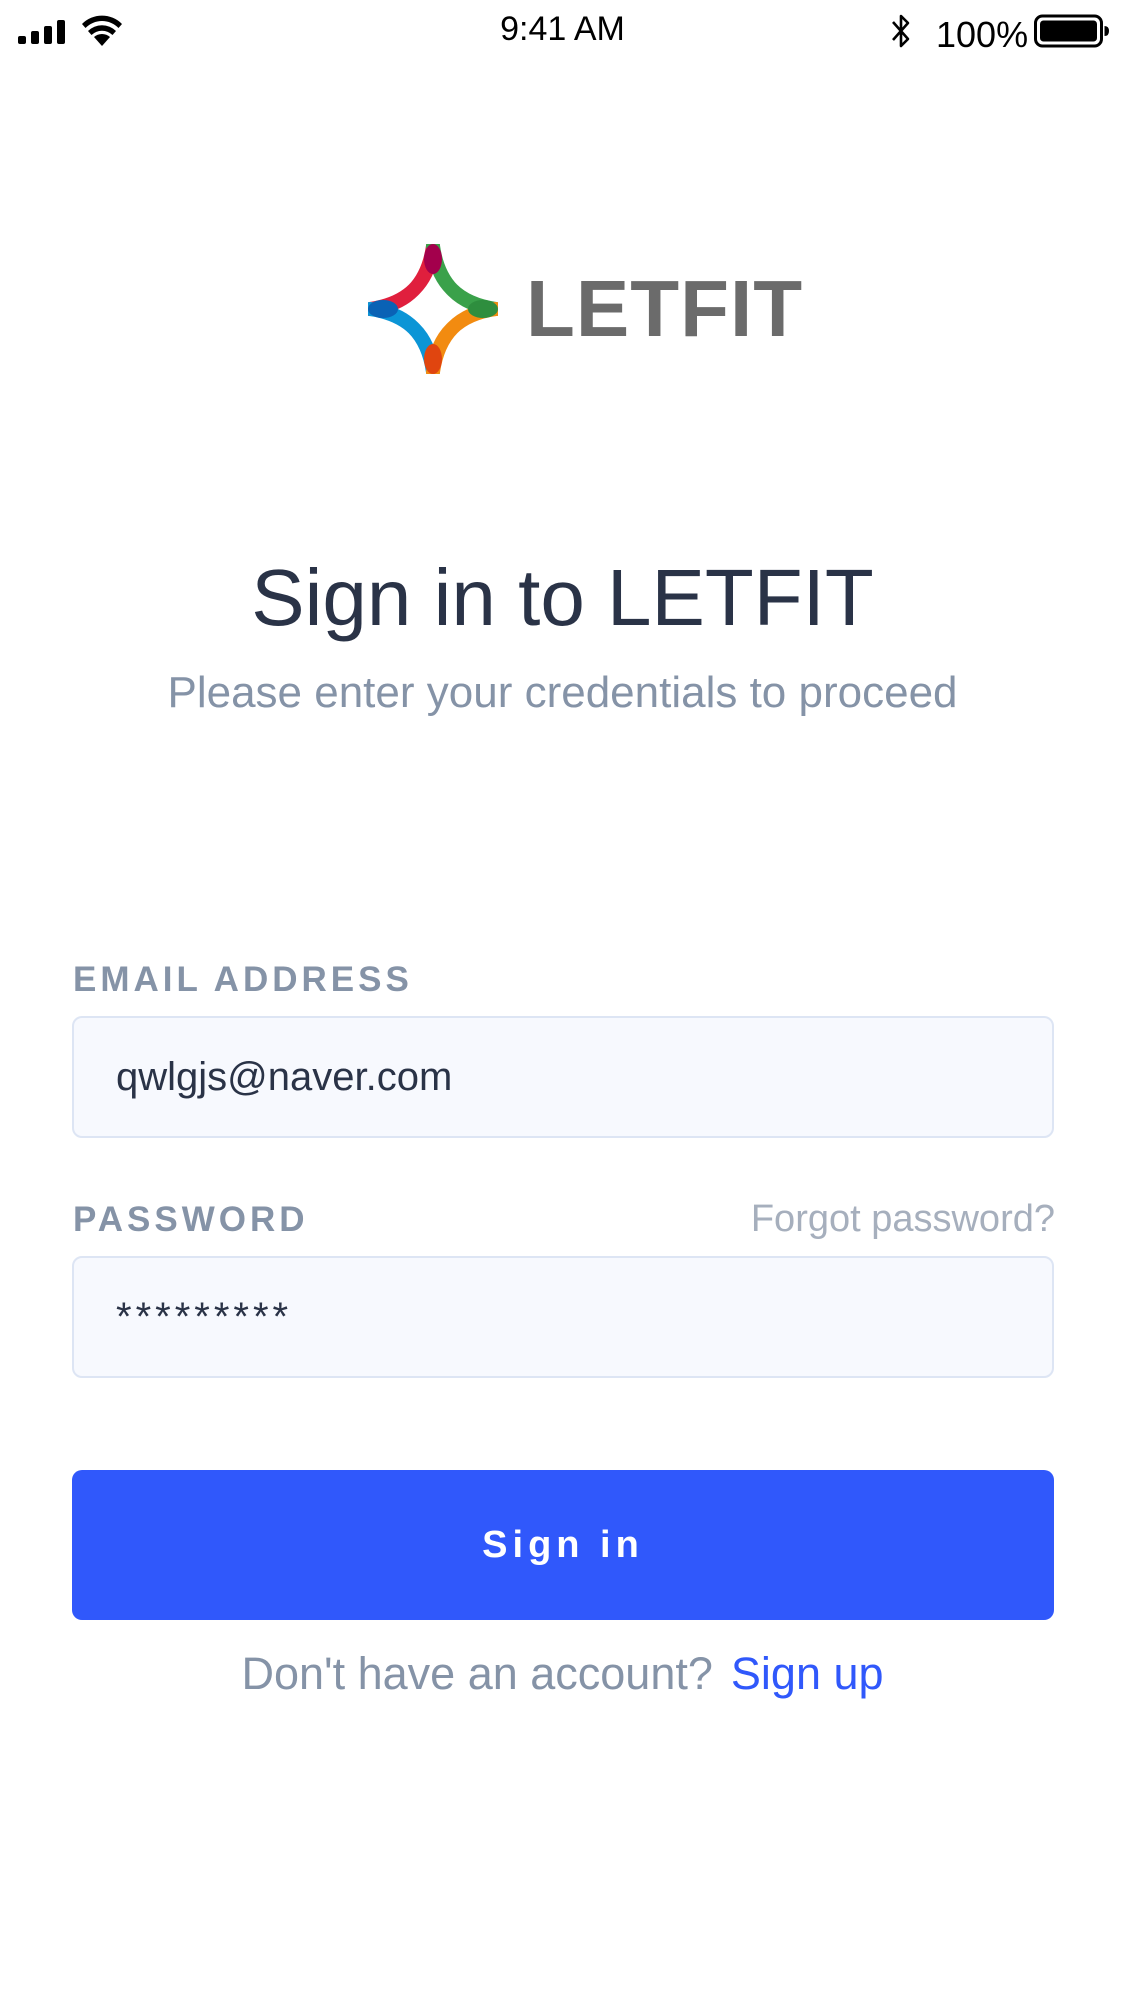 The image size is (1125, 2001). I want to click on logo-wordmark: LETFIT, so click(665, 308).